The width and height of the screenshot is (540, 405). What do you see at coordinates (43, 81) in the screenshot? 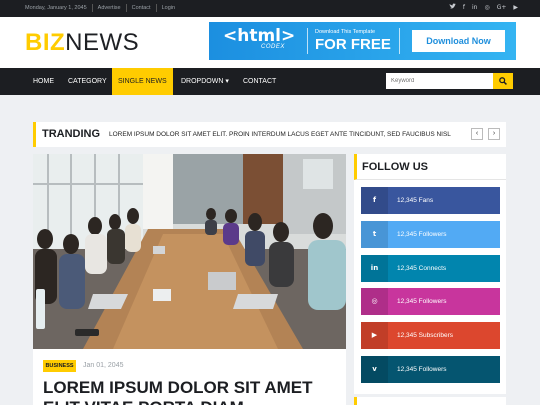
I see `nav-home: HOME` at bounding box center [43, 81].